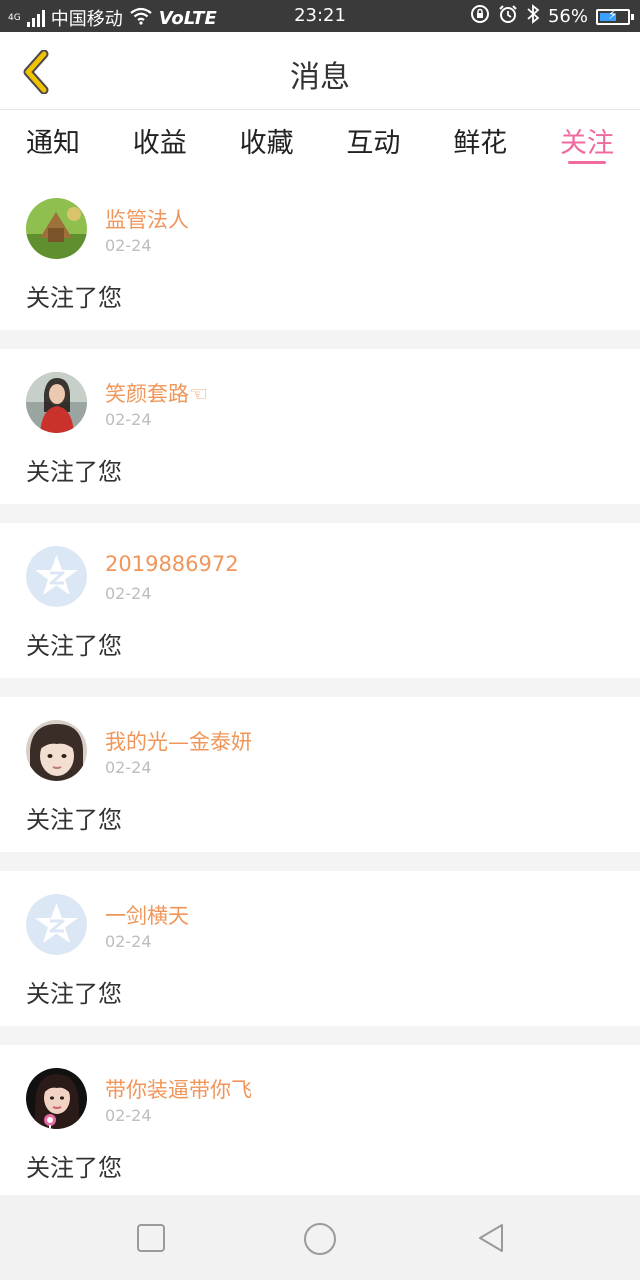 This screenshot has width=640, height=1280. I want to click on title-bar: 消息, so click(320, 71).